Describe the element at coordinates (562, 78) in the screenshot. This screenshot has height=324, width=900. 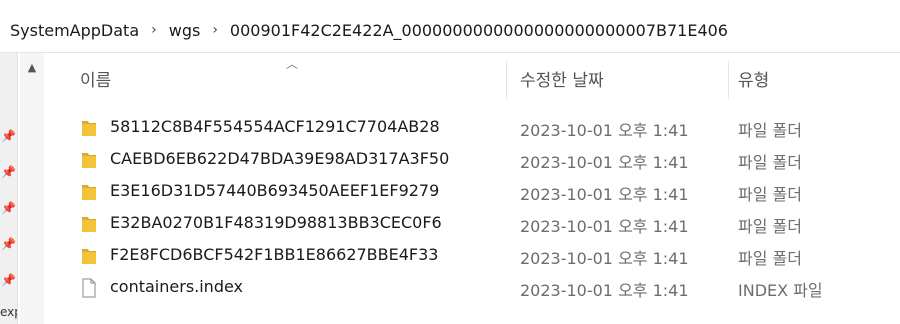
I see `column-date-header: 수정한 날짜` at that location.